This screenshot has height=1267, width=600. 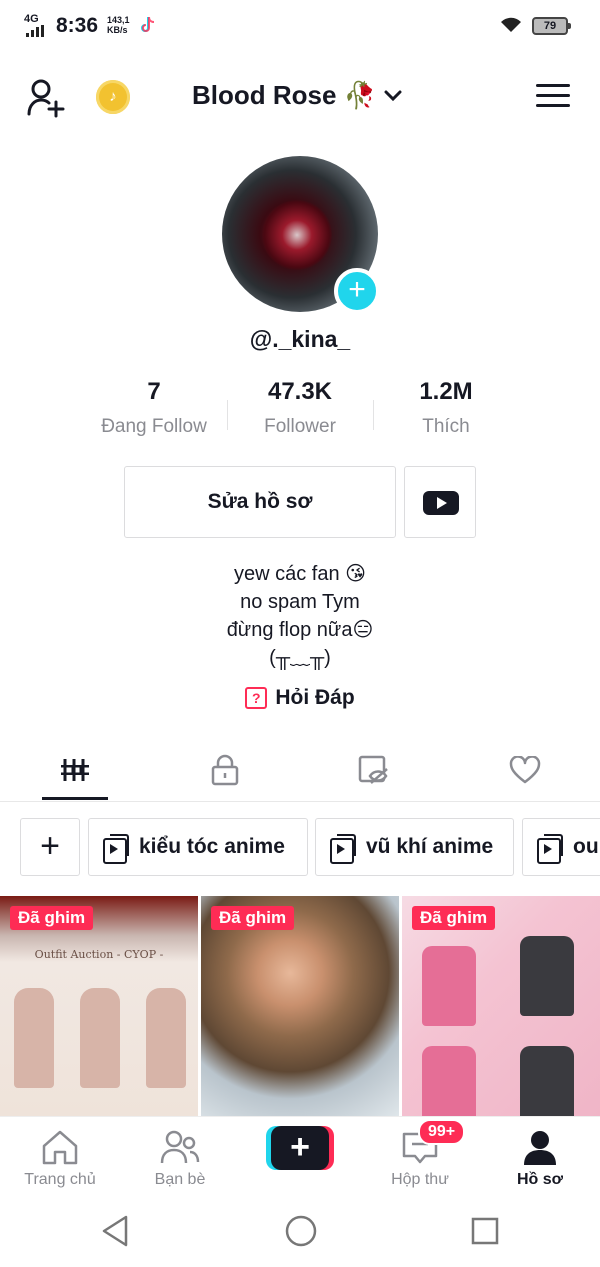 What do you see at coordinates (393, 95) in the screenshot?
I see `chevron-down-icon` at bounding box center [393, 95].